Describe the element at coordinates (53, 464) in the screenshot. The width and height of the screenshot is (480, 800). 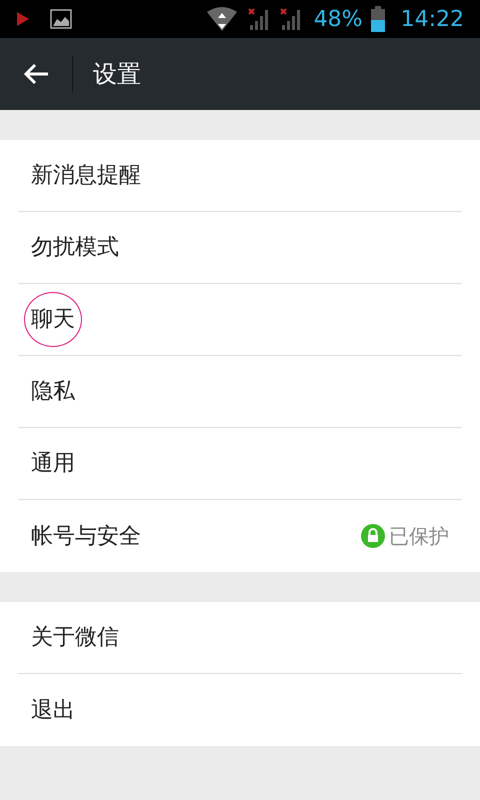
I see `item-label: 通用` at that location.